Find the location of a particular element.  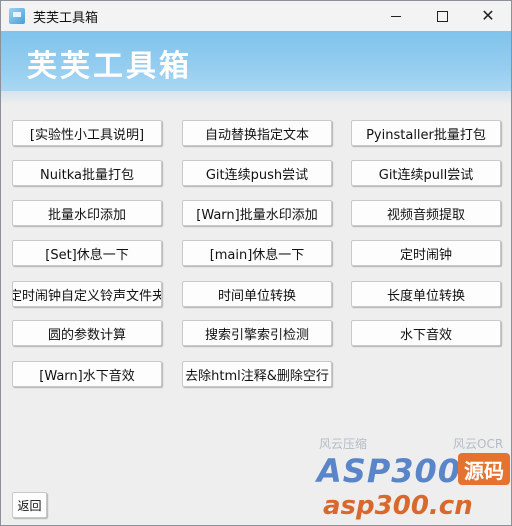

banner-divider is located at coordinates (256, 98).